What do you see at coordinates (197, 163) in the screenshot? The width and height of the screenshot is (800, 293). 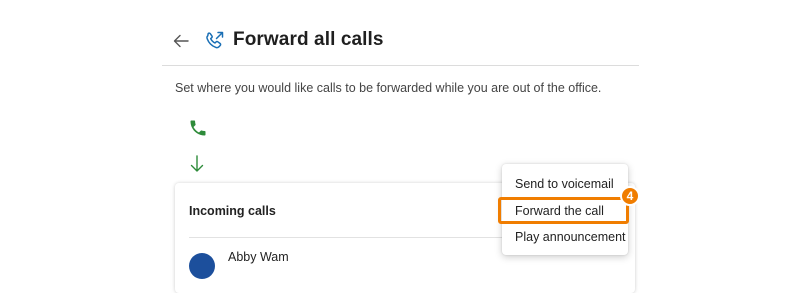 I see `arrow-down-icon` at bounding box center [197, 163].